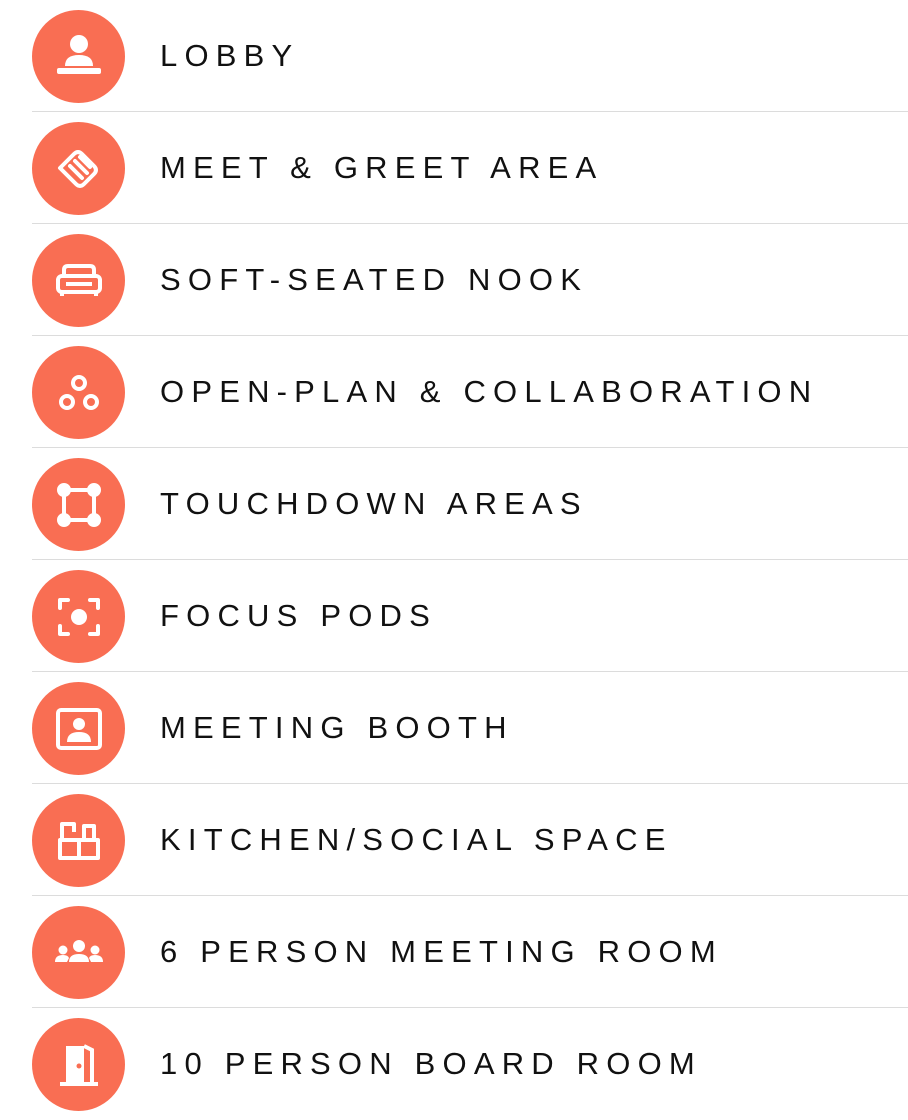  What do you see at coordinates (337, 727) in the screenshot?
I see `list-item-label: MEETING BOOTH` at bounding box center [337, 727].